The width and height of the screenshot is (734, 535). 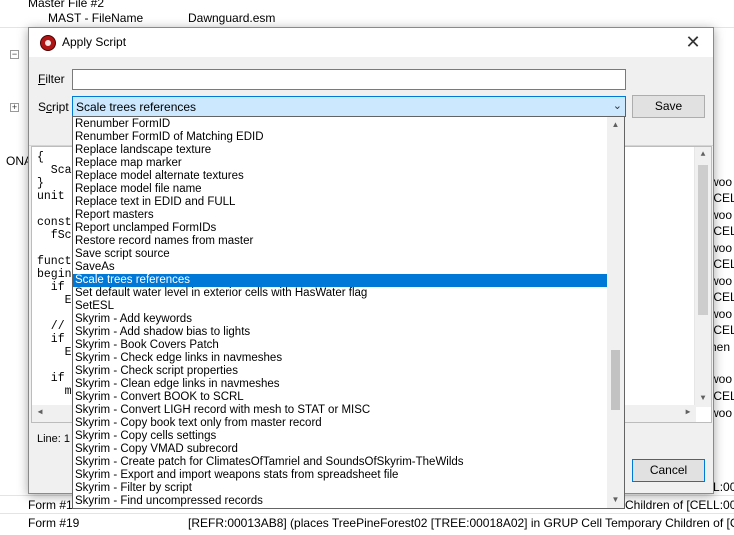 I want to click on code-line: const, so click(x=54, y=222).